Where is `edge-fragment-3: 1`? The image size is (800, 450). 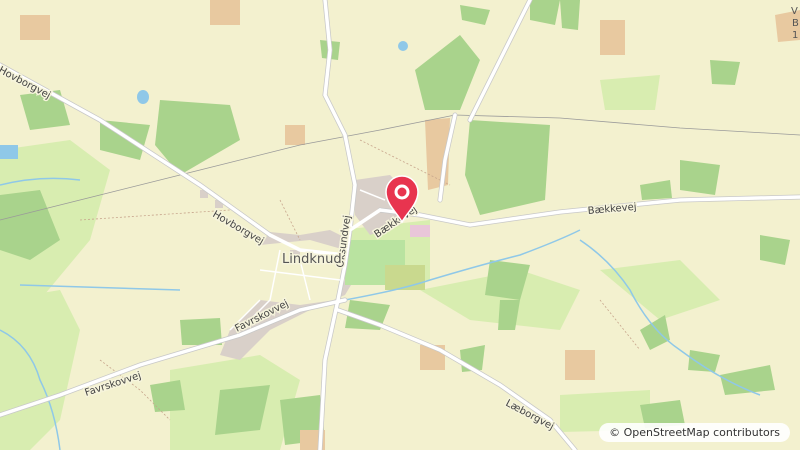
edge-fragment-3: 1 is located at coordinates (795, 35).